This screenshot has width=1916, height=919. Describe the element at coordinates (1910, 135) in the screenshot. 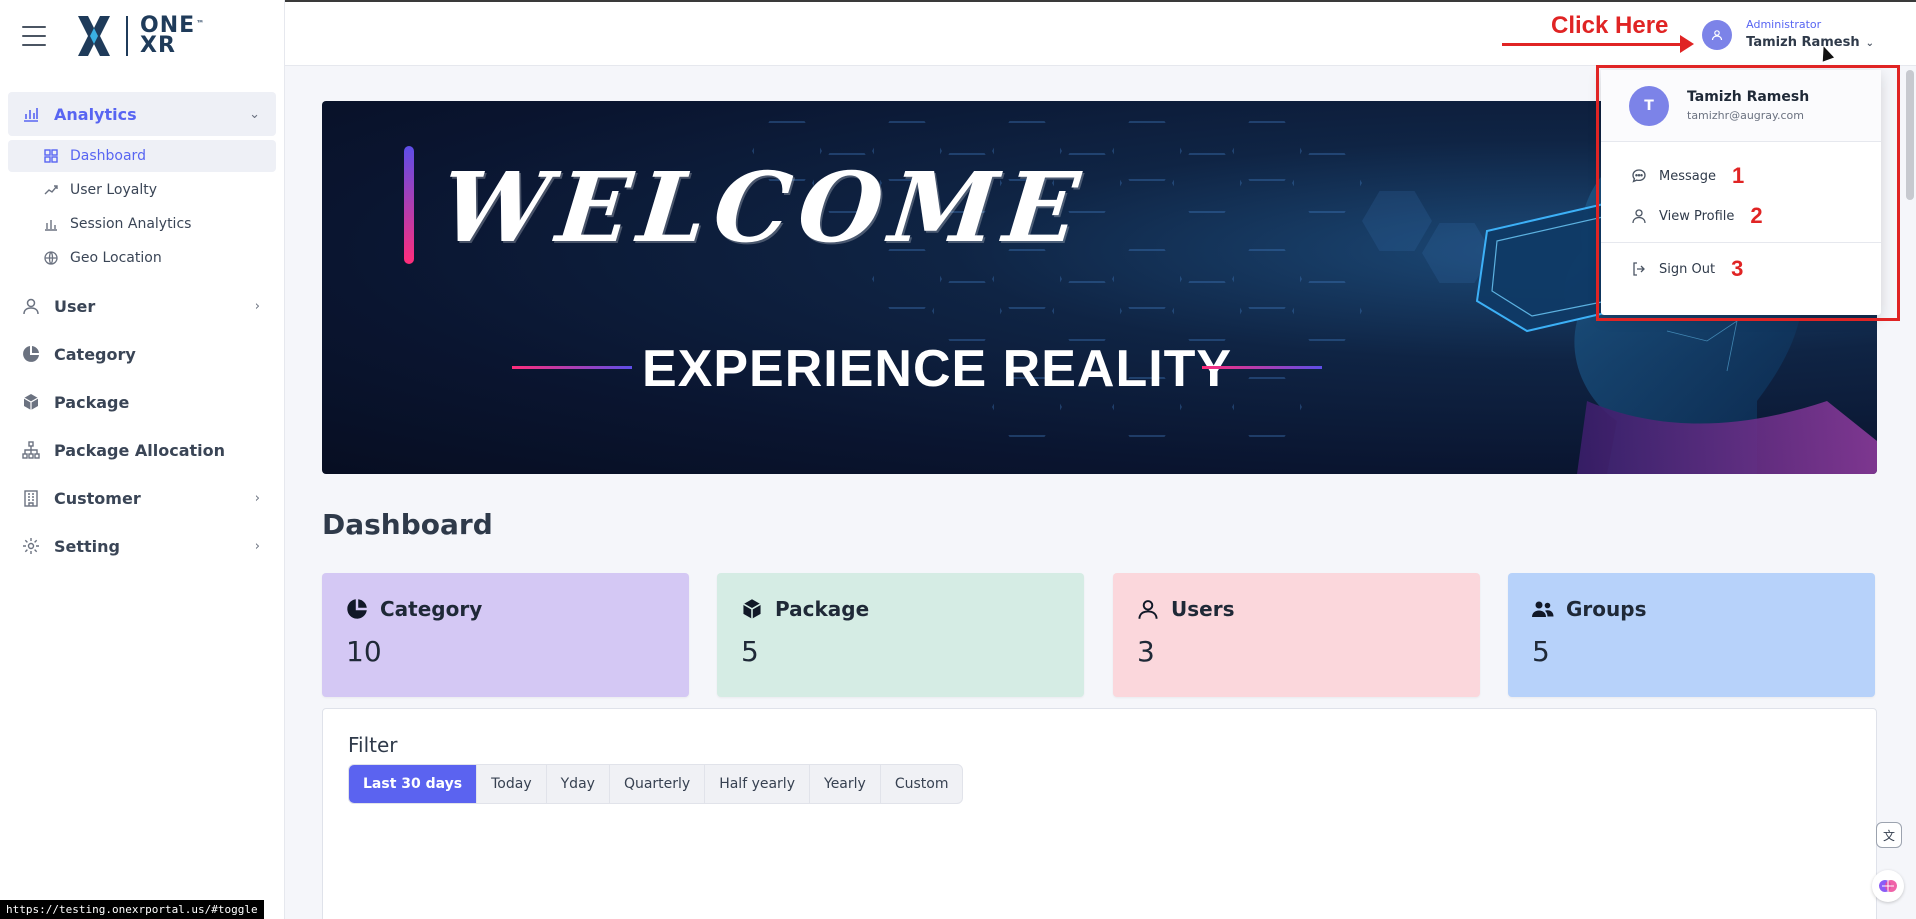

I see `page-scrollbar` at that location.